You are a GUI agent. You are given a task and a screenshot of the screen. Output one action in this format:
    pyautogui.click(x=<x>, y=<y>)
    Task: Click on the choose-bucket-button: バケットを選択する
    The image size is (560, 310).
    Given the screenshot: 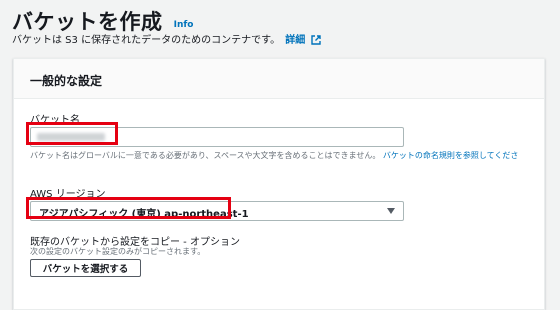 What is the action you would take?
    pyautogui.click(x=85, y=268)
    